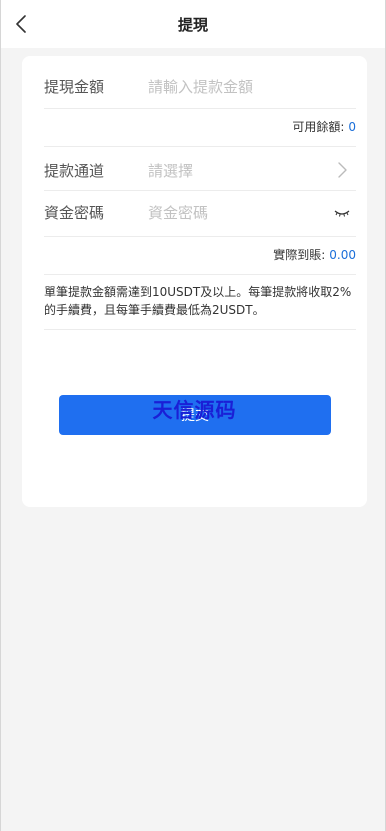 The height and width of the screenshot is (831, 386). Describe the element at coordinates (352, 127) in the screenshot. I see `available-balance-value: 0` at that location.